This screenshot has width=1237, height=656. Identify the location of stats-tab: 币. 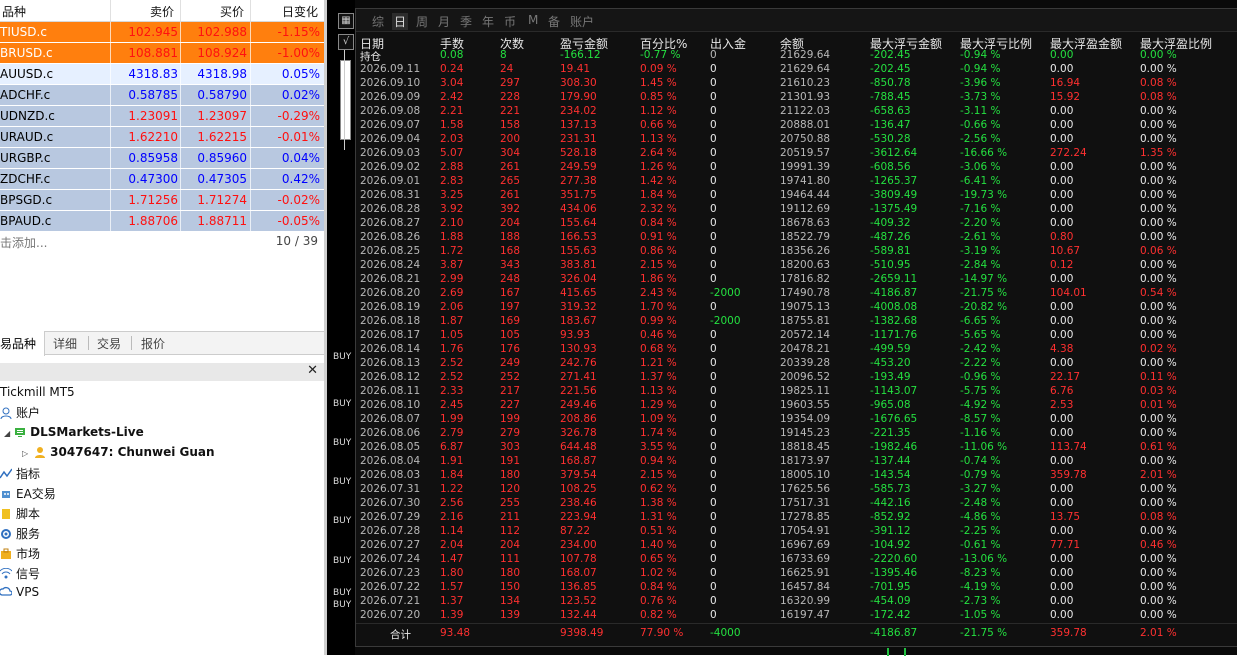
(510, 21).